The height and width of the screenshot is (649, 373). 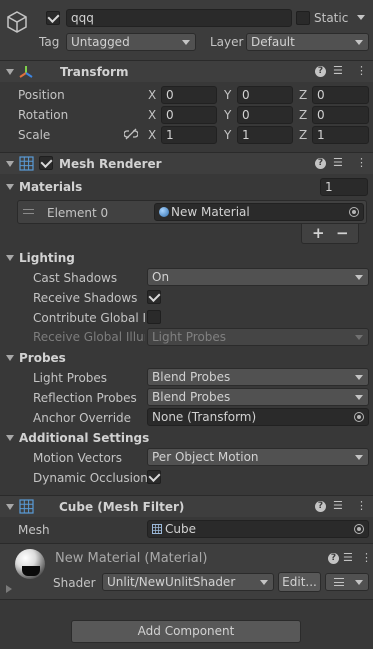 What do you see at coordinates (258, 277) in the screenshot?
I see `cast-shadows-dropdown: On` at bounding box center [258, 277].